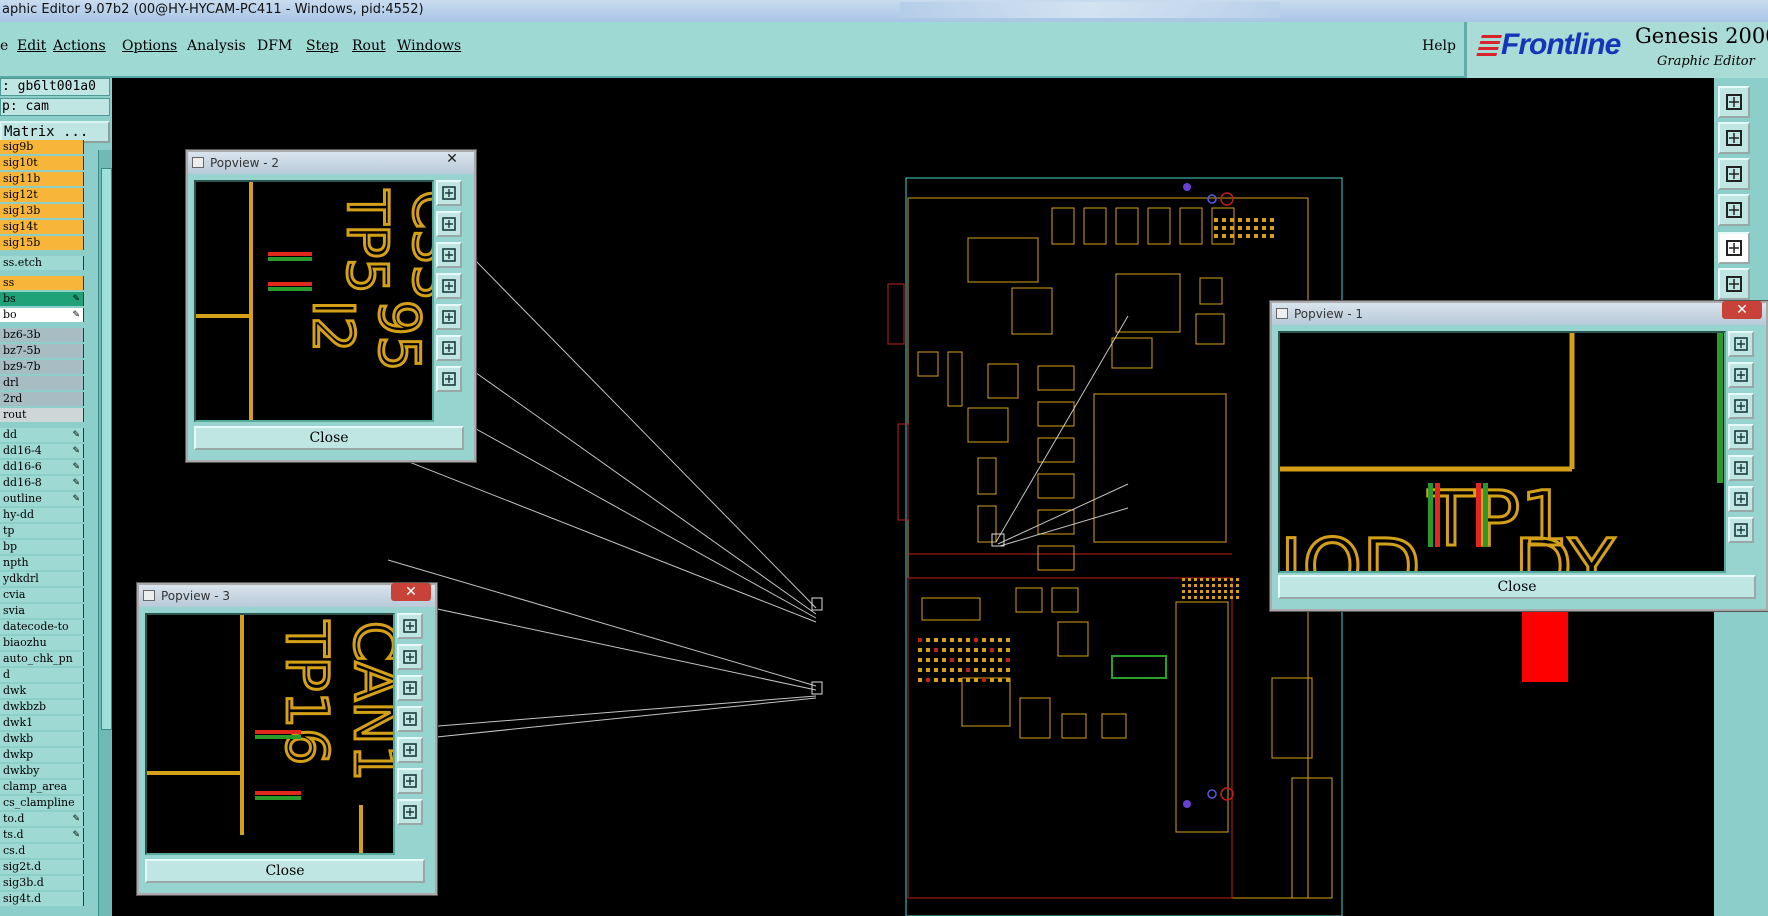 Image resolution: width=1768 pixels, height=916 pixels. Describe the element at coordinates (42, 315) in the screenshot. I see `layer-item: bo ✎` at that location.